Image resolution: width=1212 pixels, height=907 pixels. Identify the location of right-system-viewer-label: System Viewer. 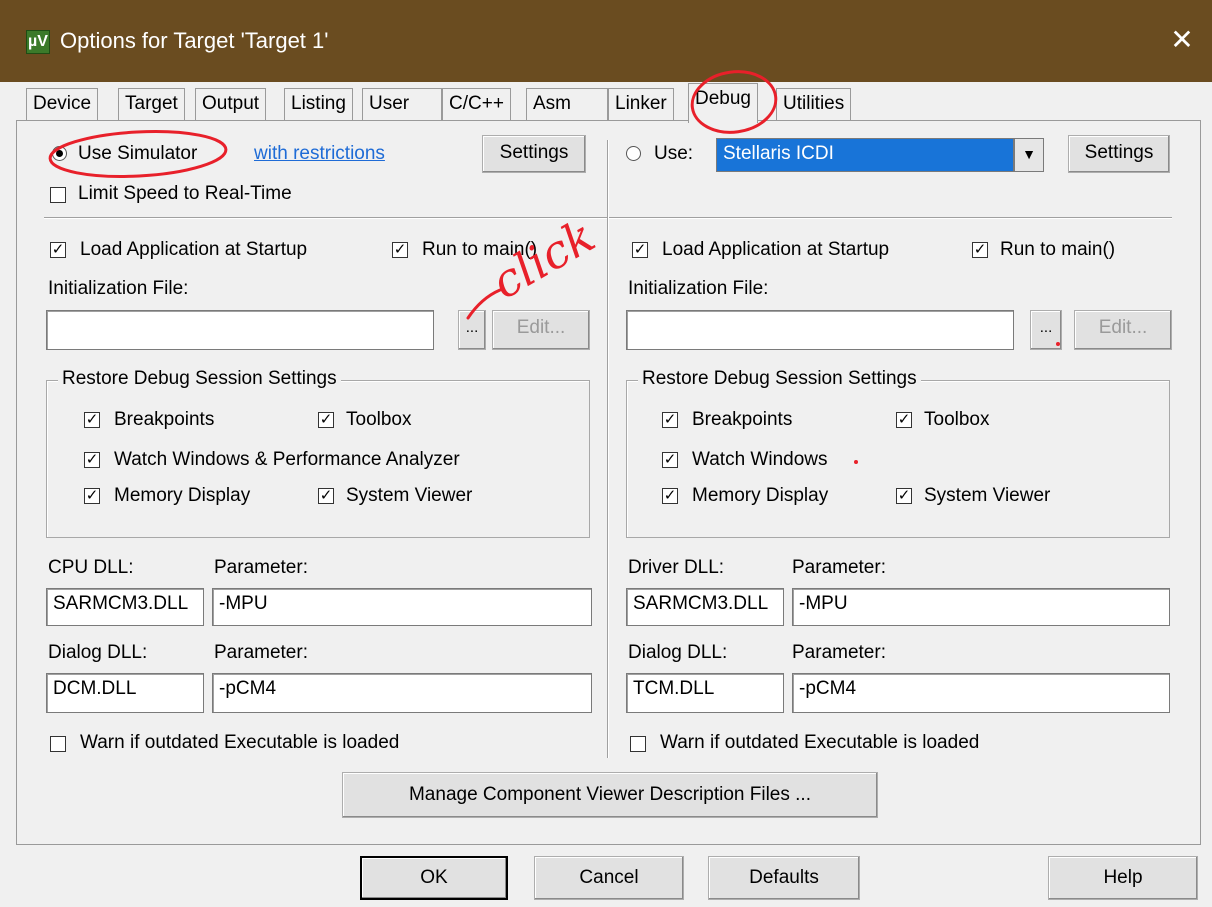
(987, 495).